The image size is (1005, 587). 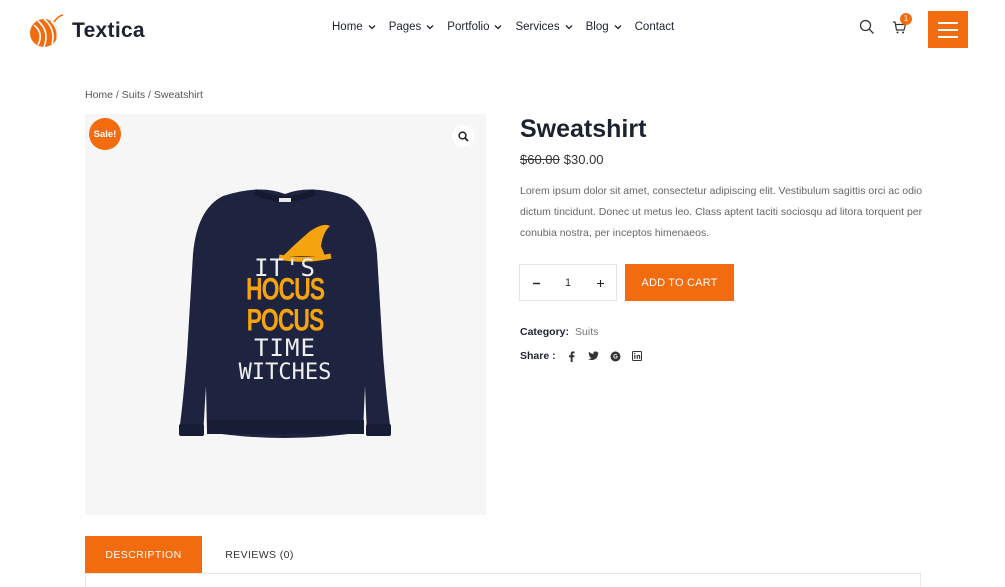 I want to click on nav-item-label: Contact, so click(x=654, y=27).